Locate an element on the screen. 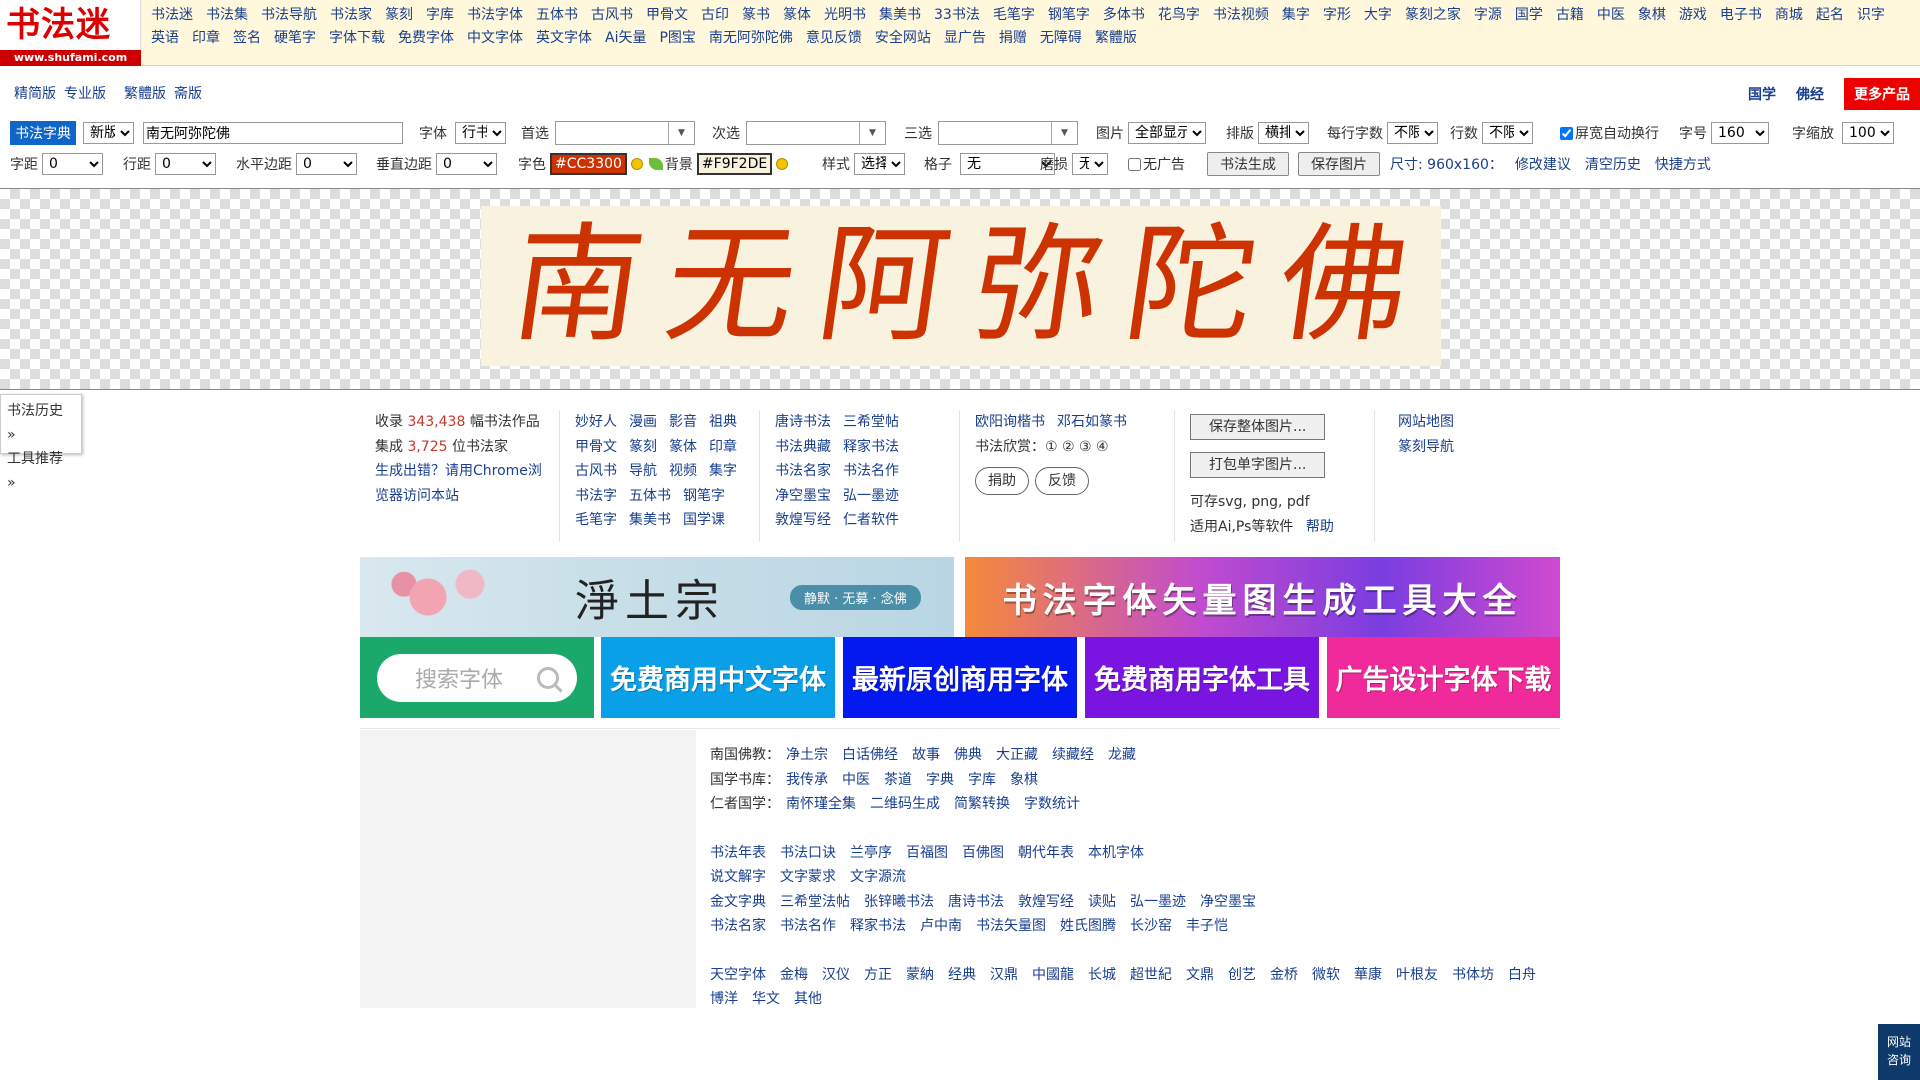 The height and width of the screenshot is (1080, 1920). generate-button: 书法生成 is located at coordinates (1248, 164).